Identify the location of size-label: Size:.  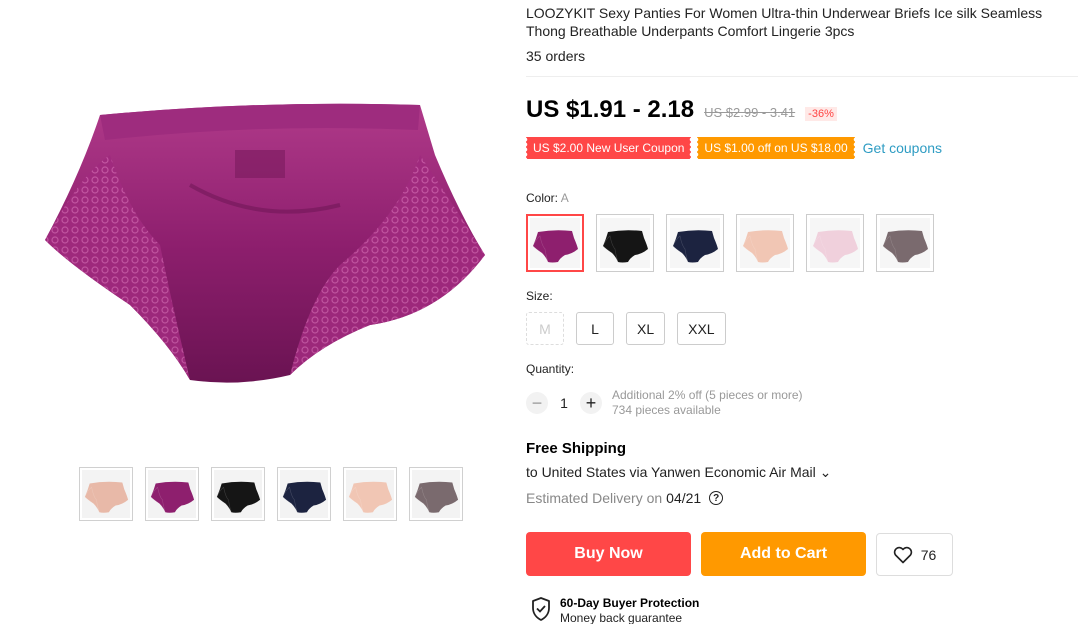
(539, 296).